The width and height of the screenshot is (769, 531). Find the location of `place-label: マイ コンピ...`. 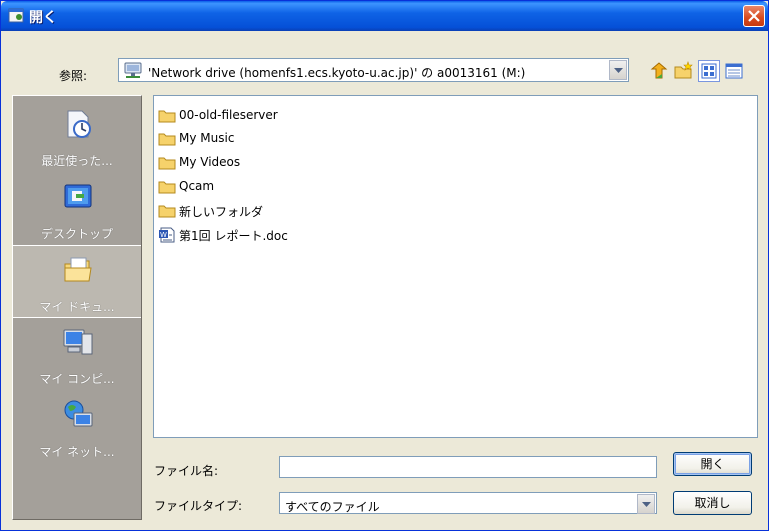

place-label: マイ コンピ... is located at coordinates (77, 379).